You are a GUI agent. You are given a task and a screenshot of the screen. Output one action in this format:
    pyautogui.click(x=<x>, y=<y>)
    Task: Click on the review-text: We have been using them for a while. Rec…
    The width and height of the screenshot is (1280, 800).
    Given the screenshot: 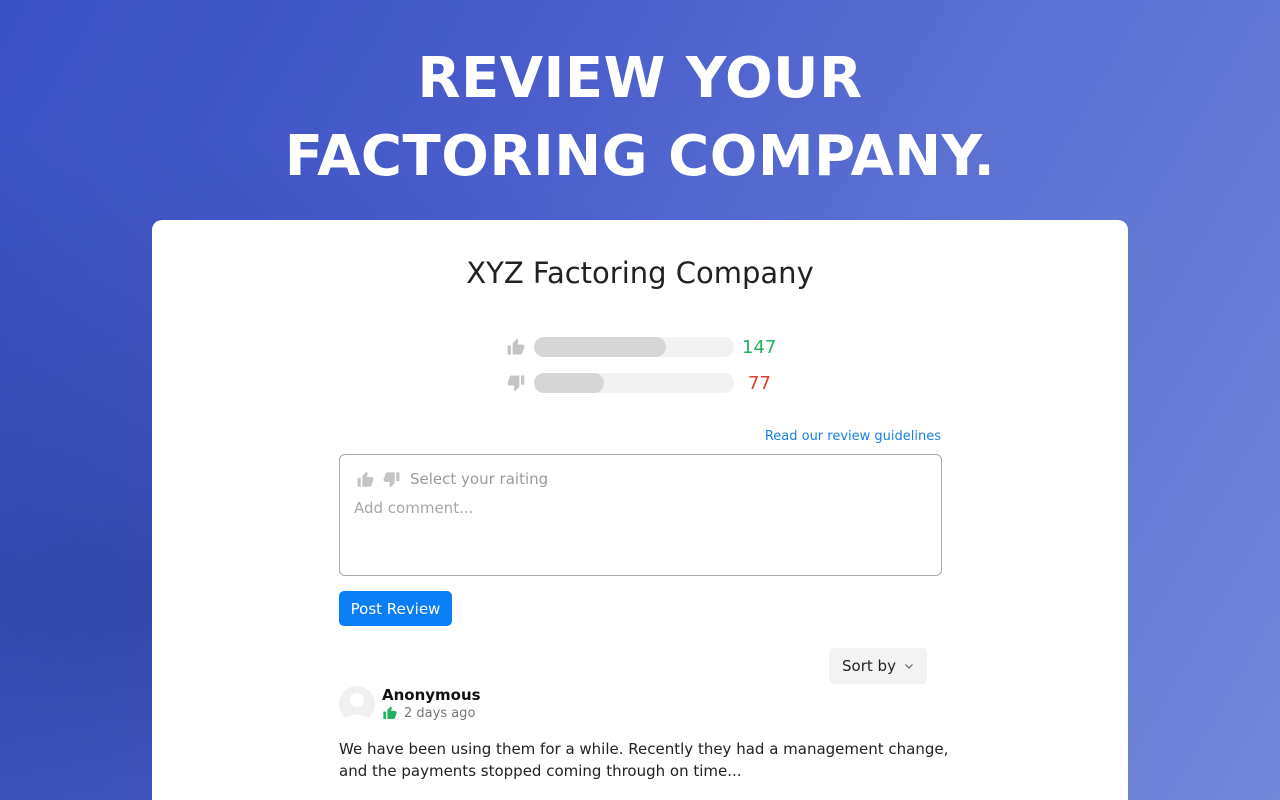 What is the action you would take?
    pyautogui.click(x=644, y=760)
    